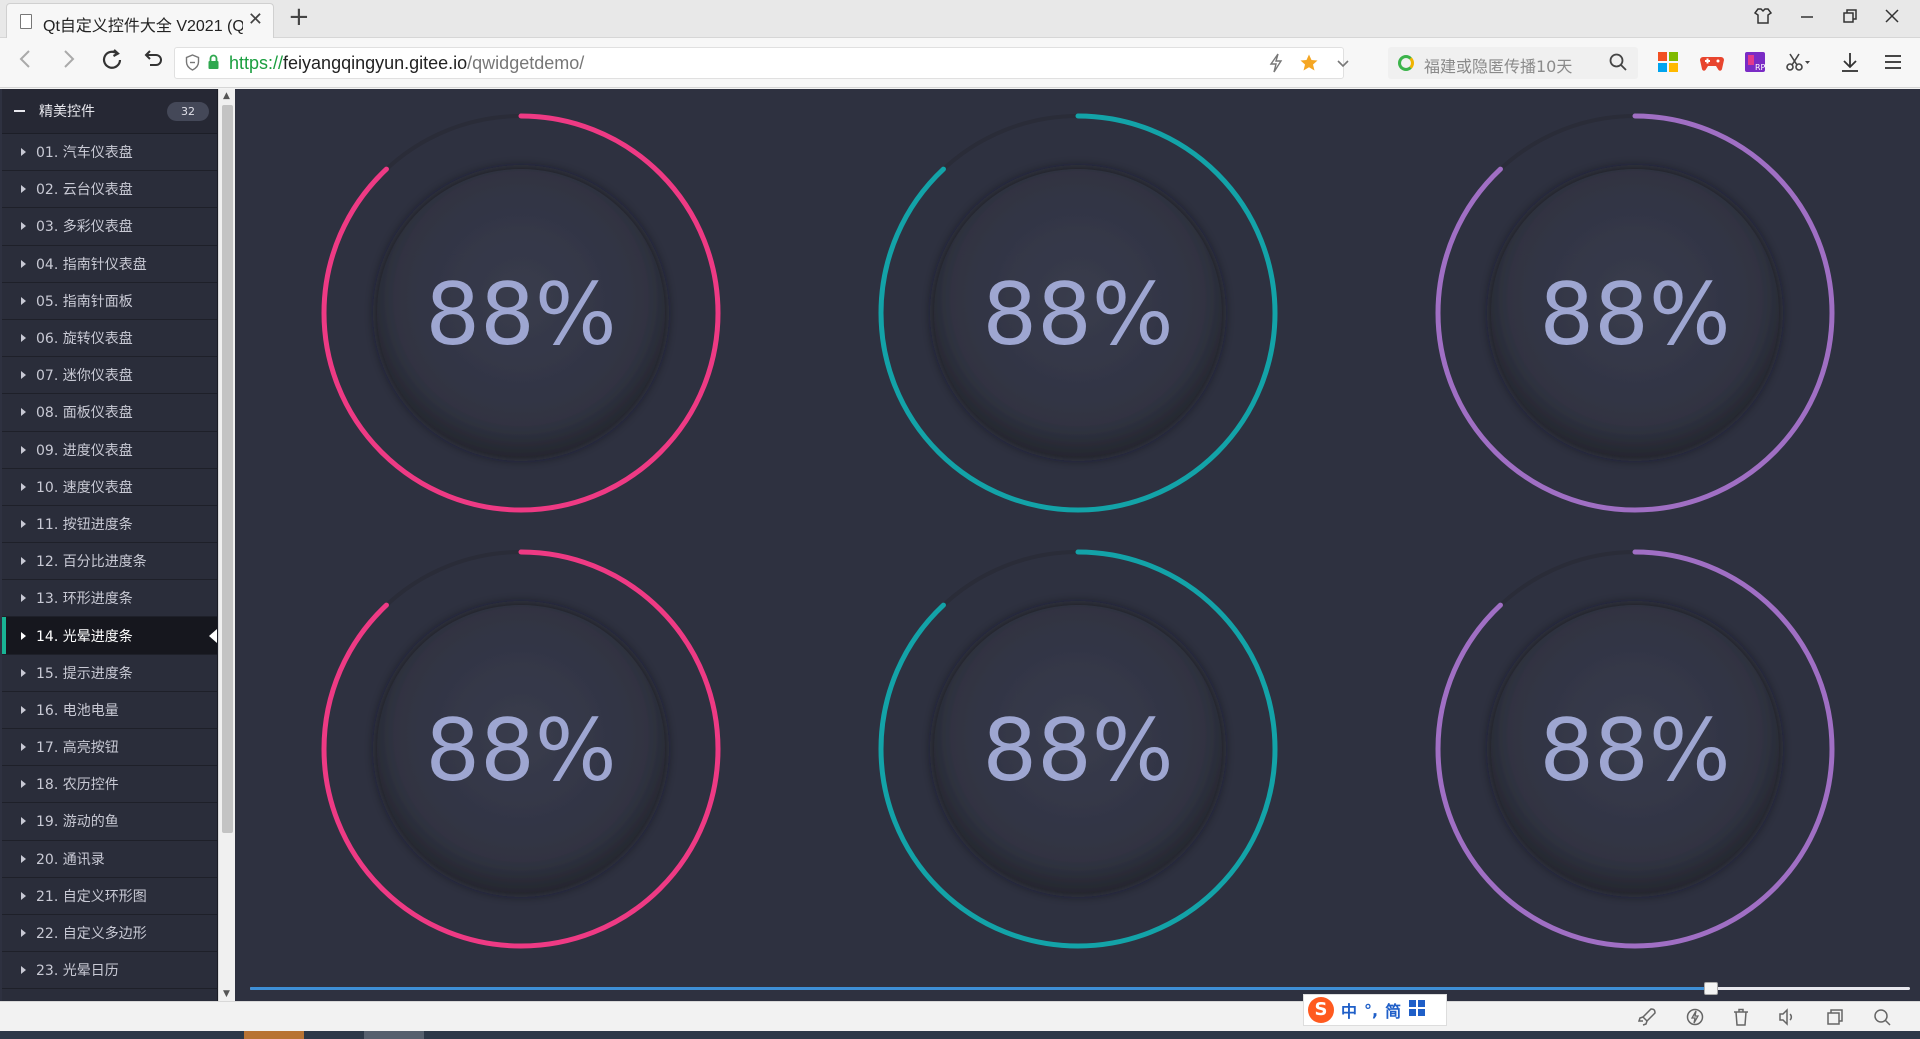  Describe the element at coordinates (19, 111) in the screenshot. I see `collapse-icon` at that location.